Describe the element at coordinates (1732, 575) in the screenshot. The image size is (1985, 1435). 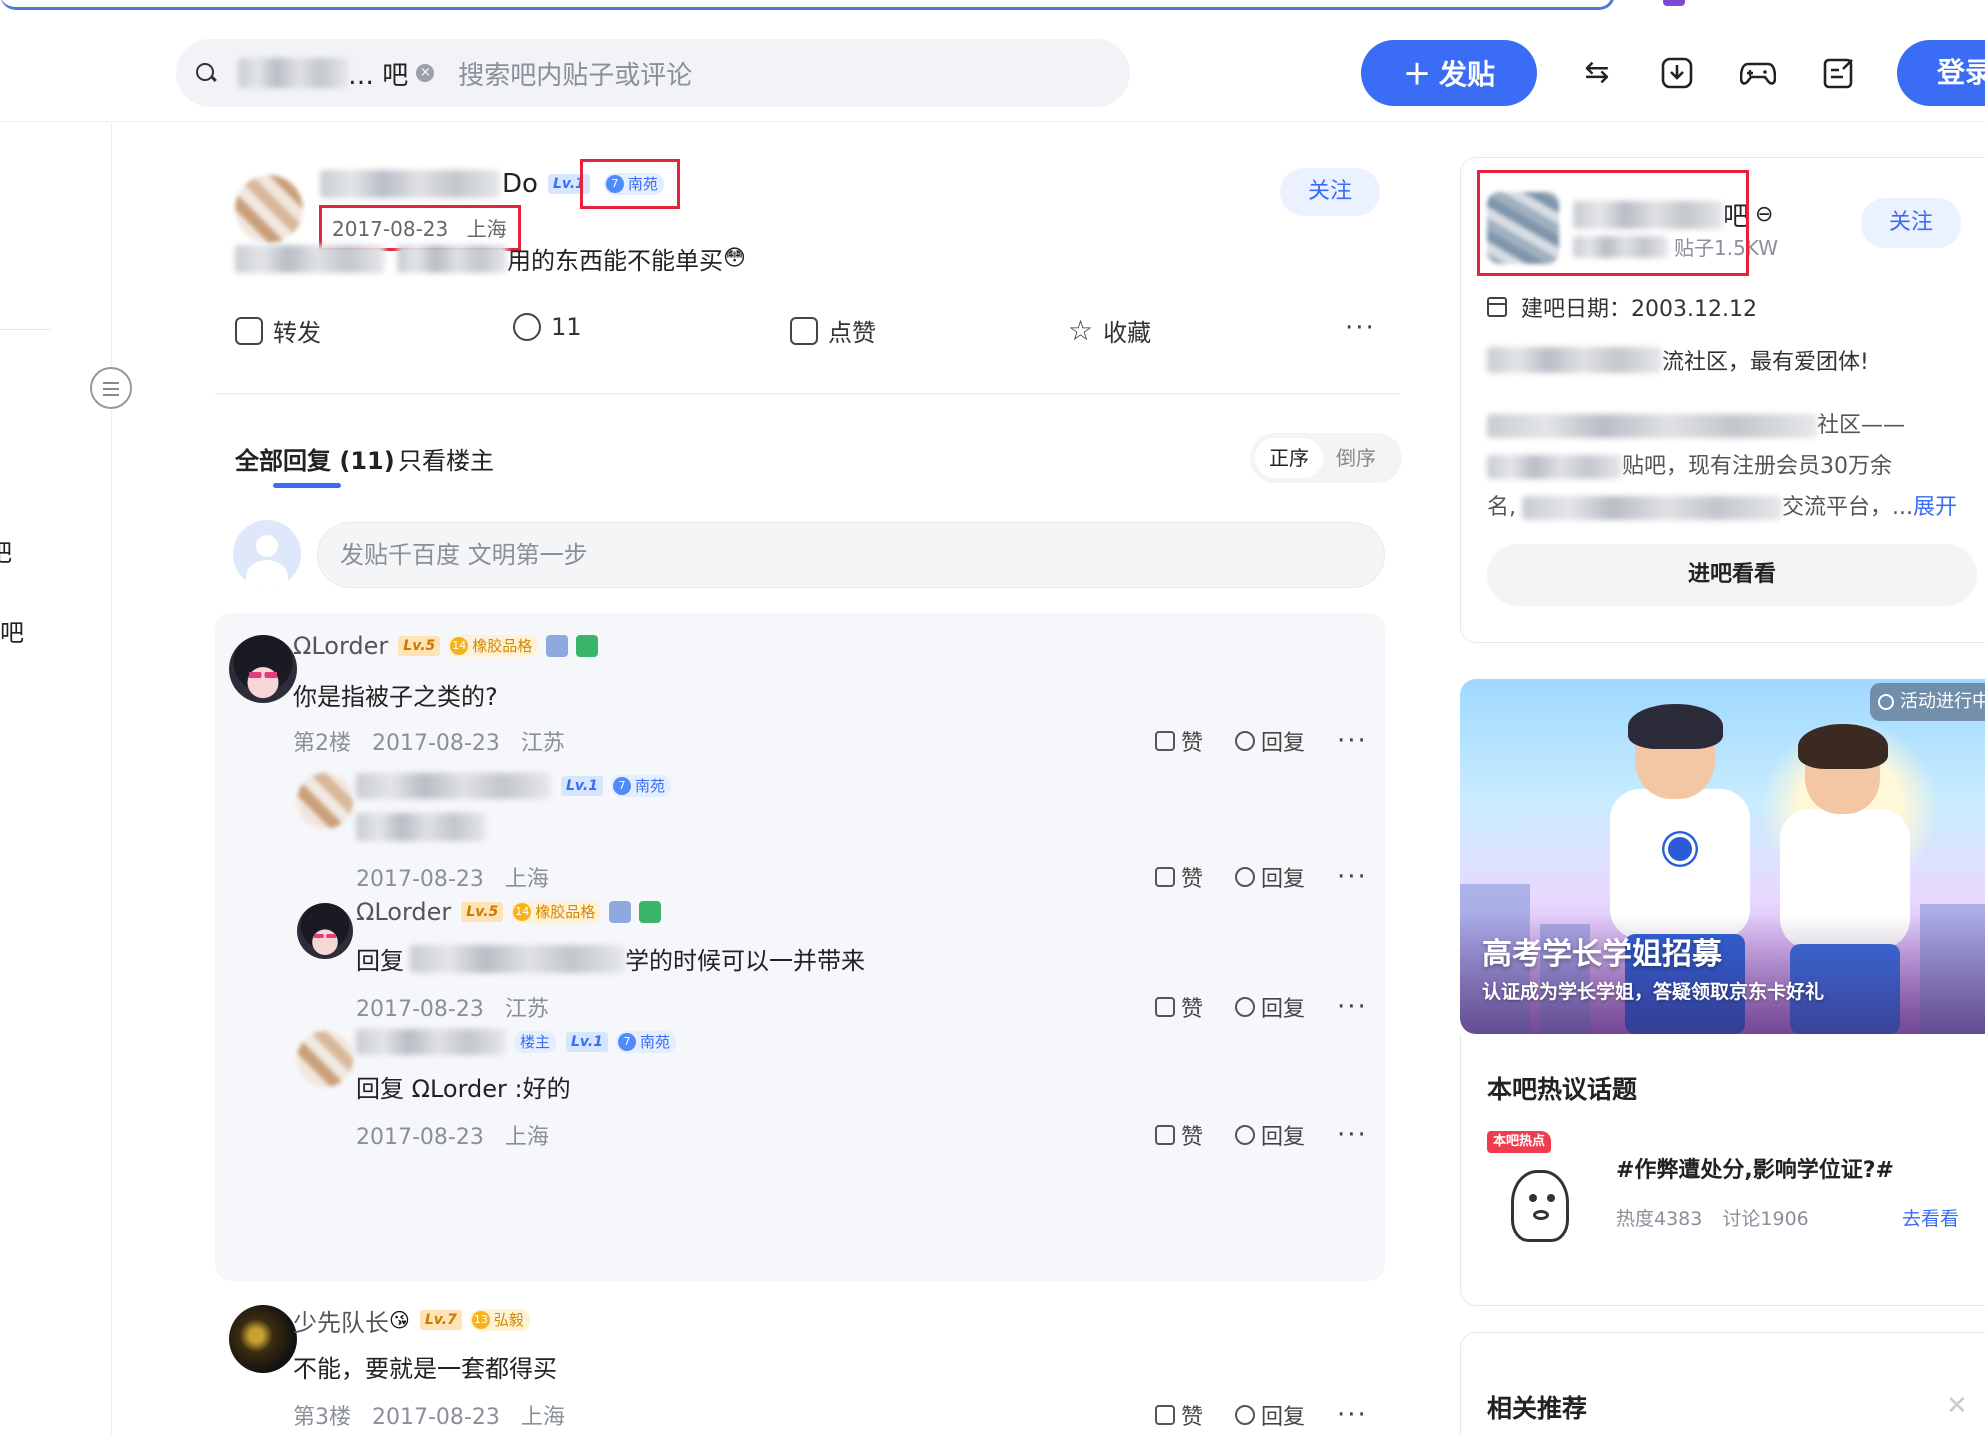
I see `enter-forum-button: 进吧看看` at that location.